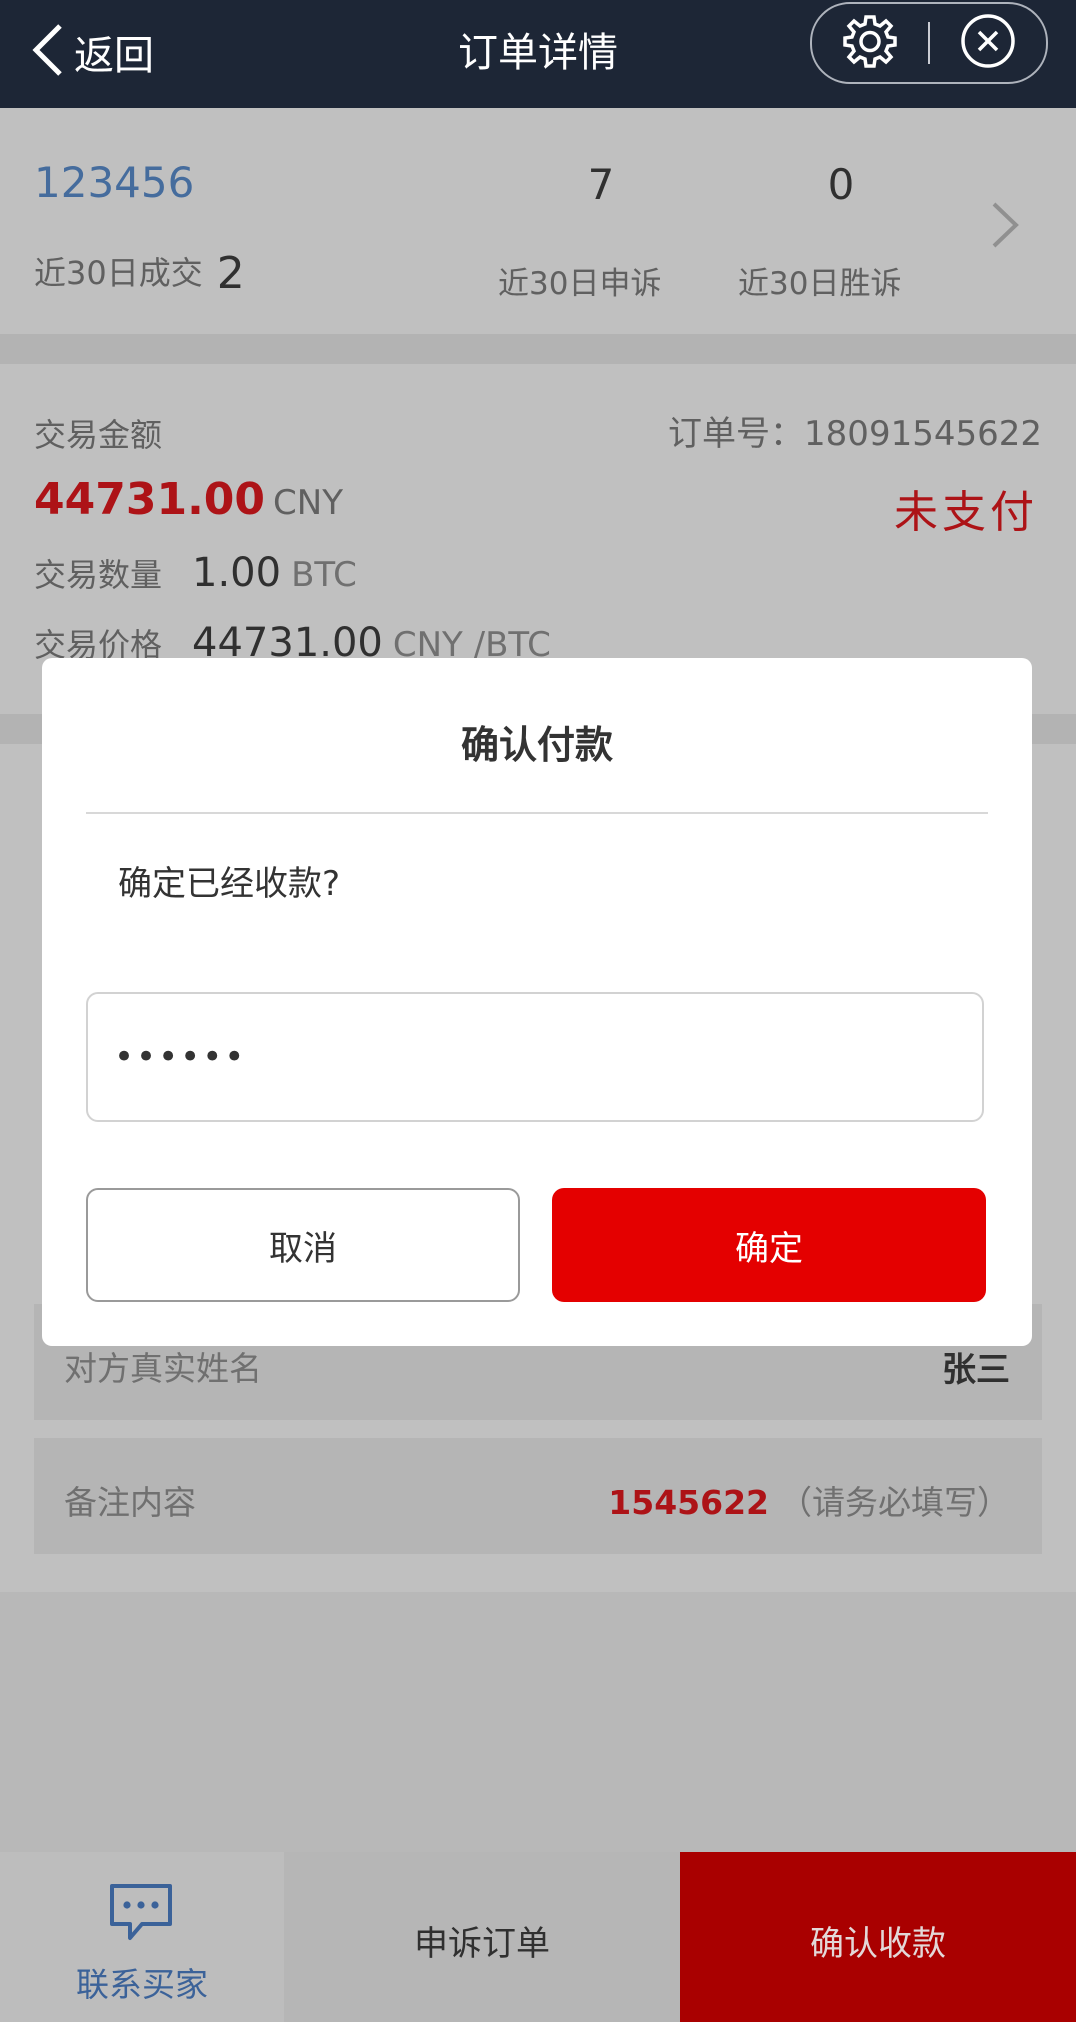  Describe the element at coordinates (537, 813) in the screenshot. I see `dialog-divider` at that location.